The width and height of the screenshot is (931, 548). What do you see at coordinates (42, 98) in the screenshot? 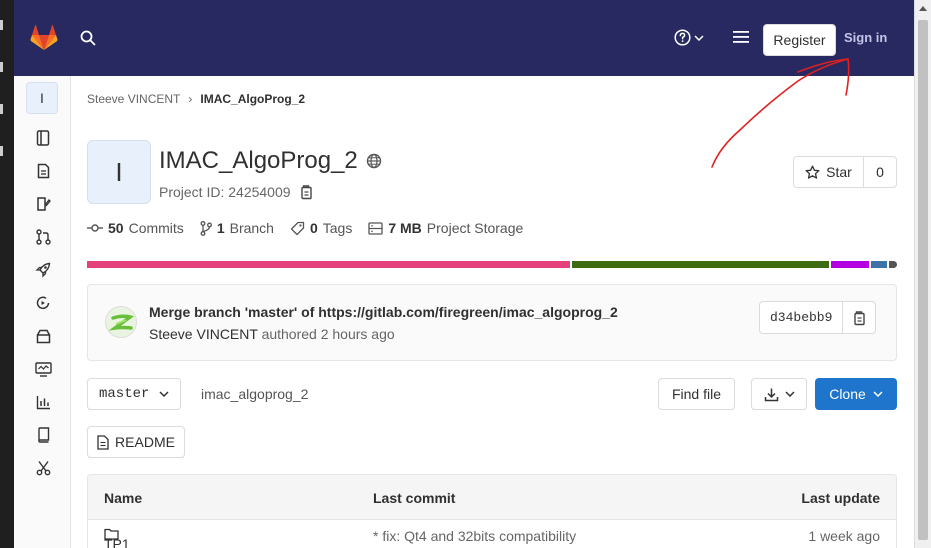
I see `sidebar-project-avatar: I` at bounding box center [42, 98].